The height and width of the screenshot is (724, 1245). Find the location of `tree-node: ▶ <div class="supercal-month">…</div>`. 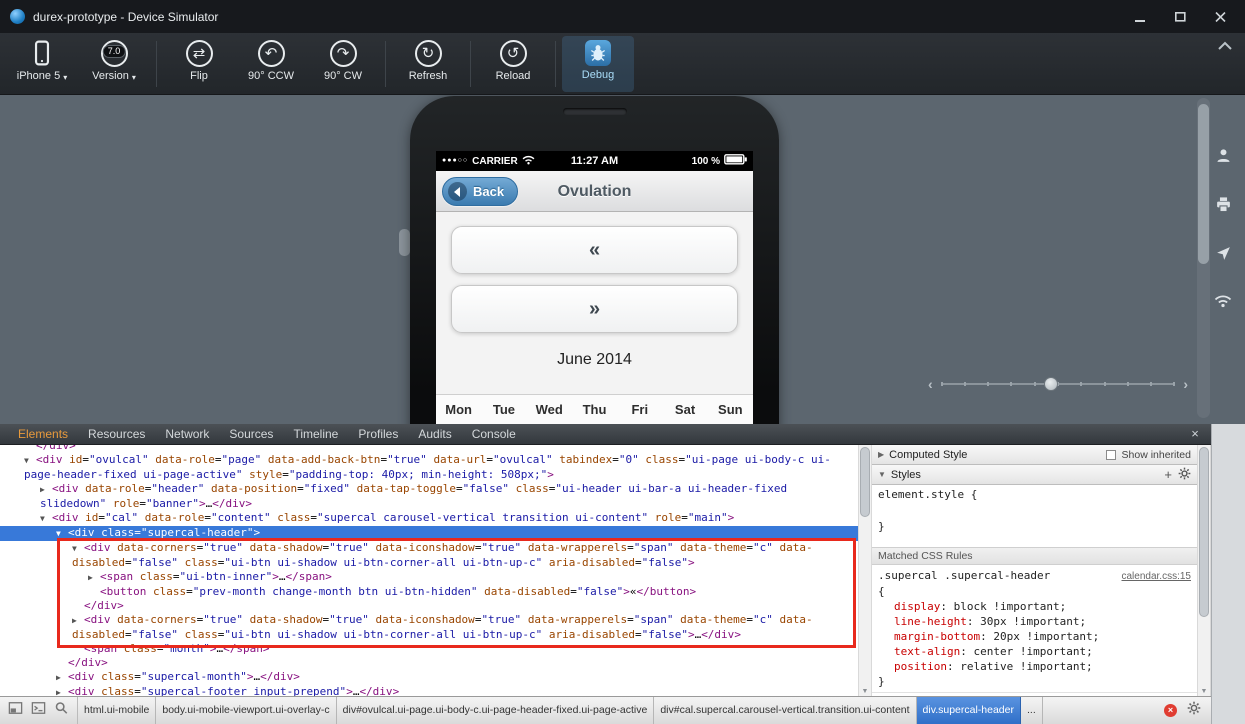

tree-node: ▶ <div class="supercal-month">…</div> is located at coordinates (429, 677).